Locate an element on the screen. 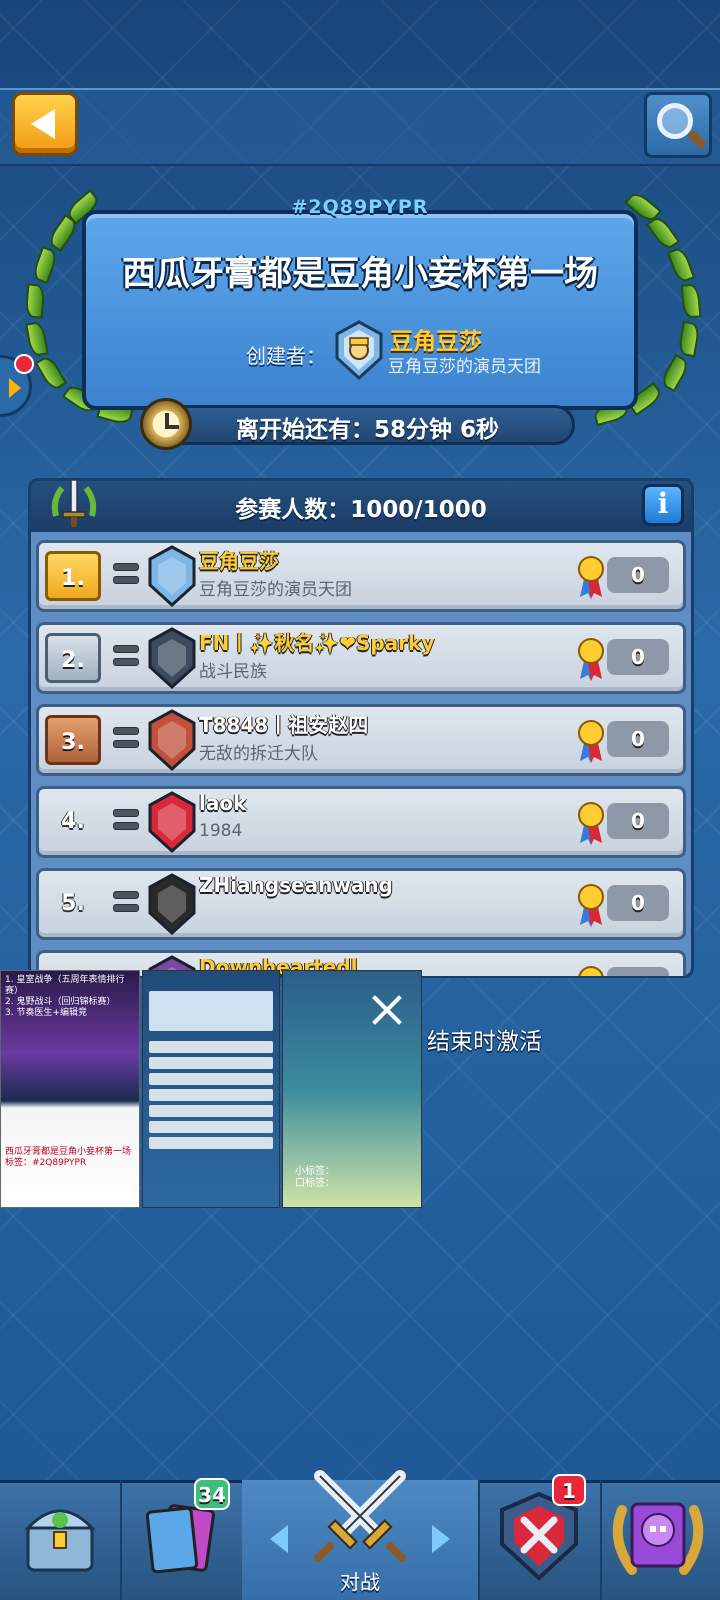 The height and width of the screenshot is (1600, 720). player-clan: 无敌的拆迁大队 is located at coordinates (258, 754).